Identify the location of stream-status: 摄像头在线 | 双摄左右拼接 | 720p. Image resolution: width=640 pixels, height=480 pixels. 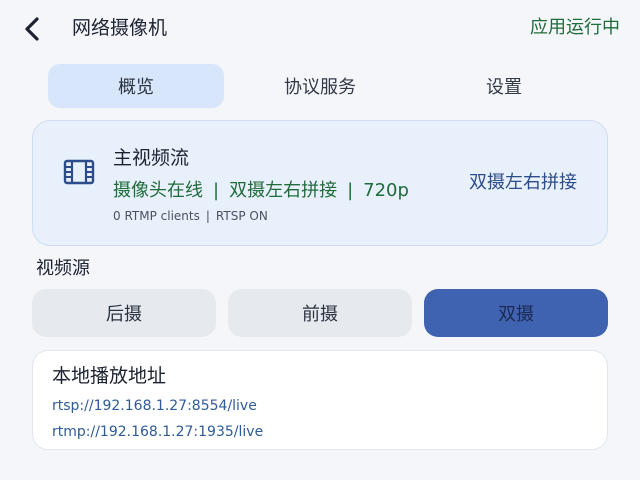
(261, 191).